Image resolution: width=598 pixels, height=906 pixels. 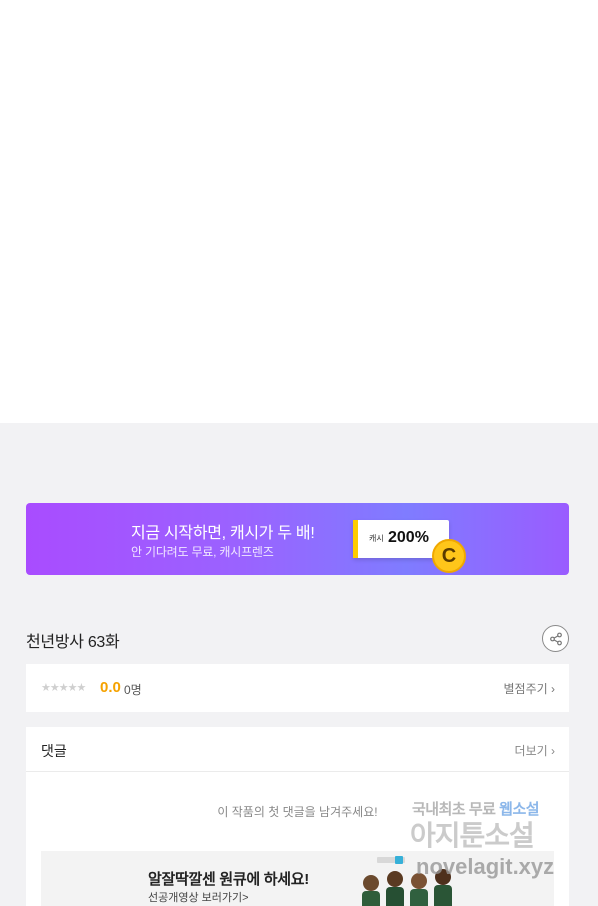 I want to click on comments-more-button: 더보기 ›, so click(x=535, y=750).